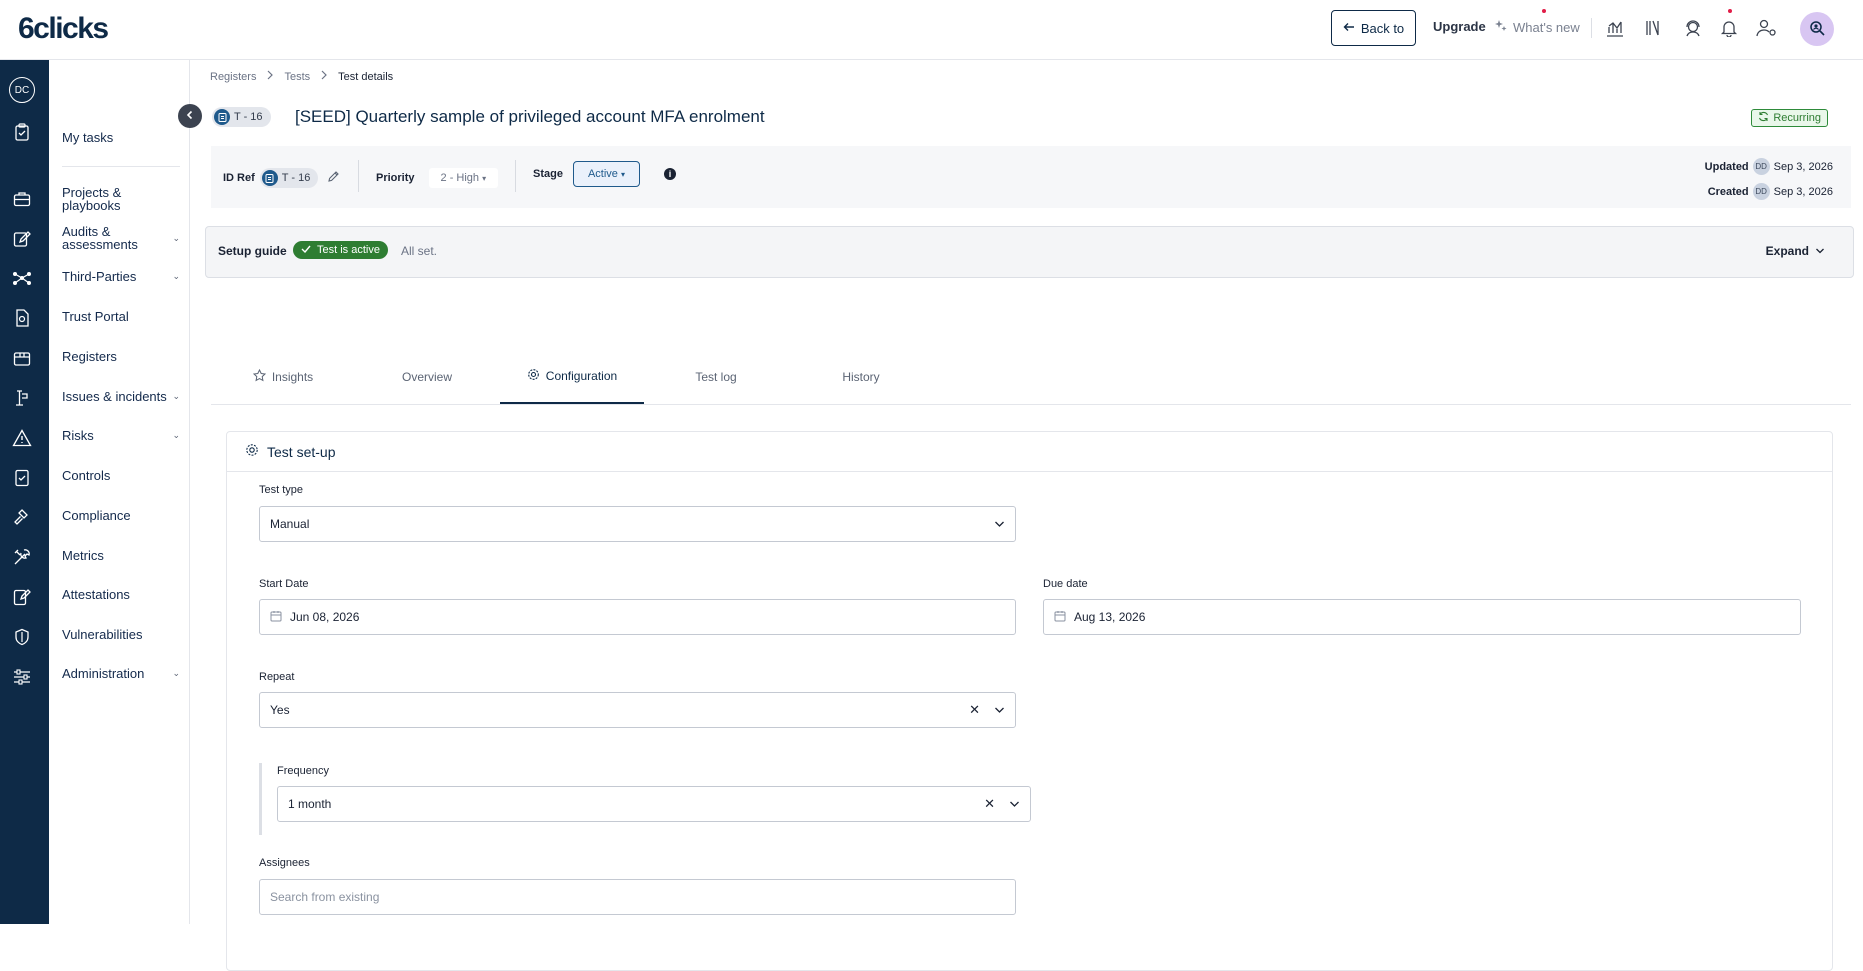  Describe the element at coordinates (292, 377) in the screenshot. I see `tab-label: Insights` at that location.